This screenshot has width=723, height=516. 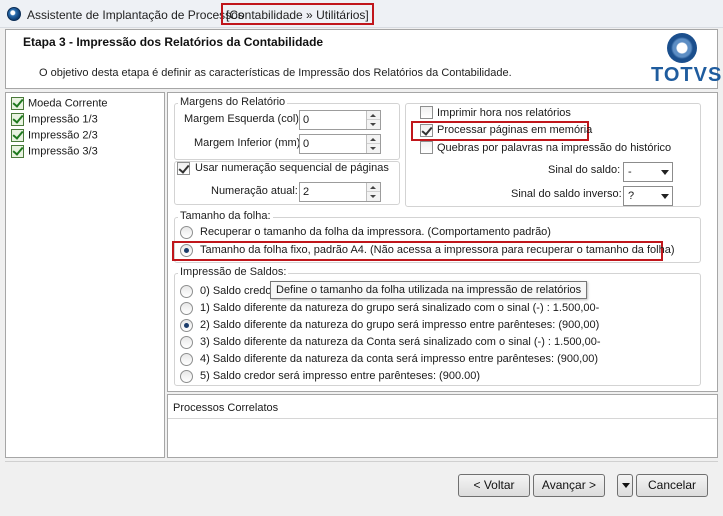 I want to click on window-title-path: [Contabilidade » Utilitários], so click(x=297, y=14).